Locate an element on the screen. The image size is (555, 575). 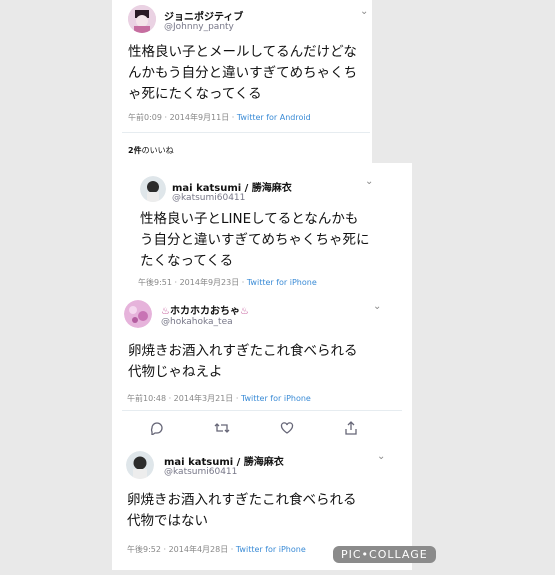
share-icon is located at coordinates (351, 430).